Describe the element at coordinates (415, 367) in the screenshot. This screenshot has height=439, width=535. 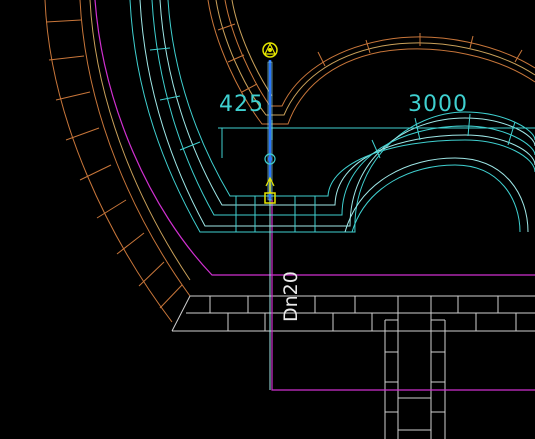
I see `vertical-channels` at that location.